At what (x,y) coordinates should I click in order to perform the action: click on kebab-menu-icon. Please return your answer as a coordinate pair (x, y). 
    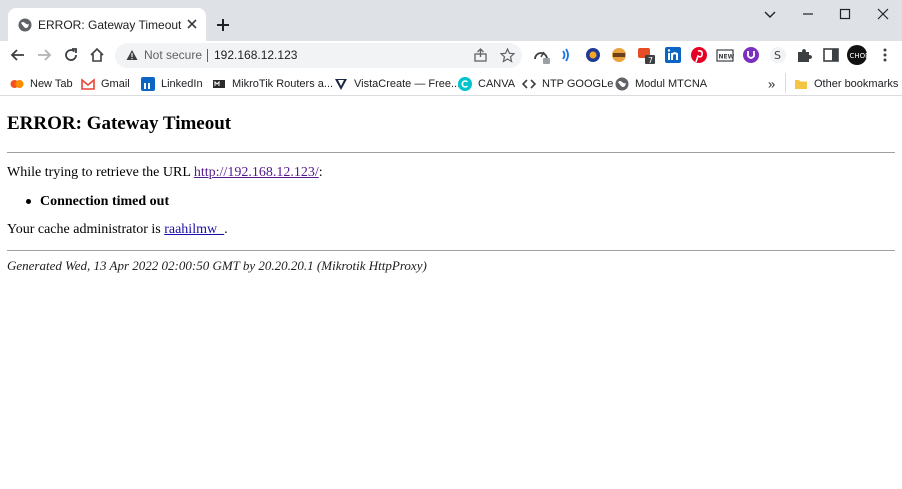
    Looking at the image, I should click on (885, 55).